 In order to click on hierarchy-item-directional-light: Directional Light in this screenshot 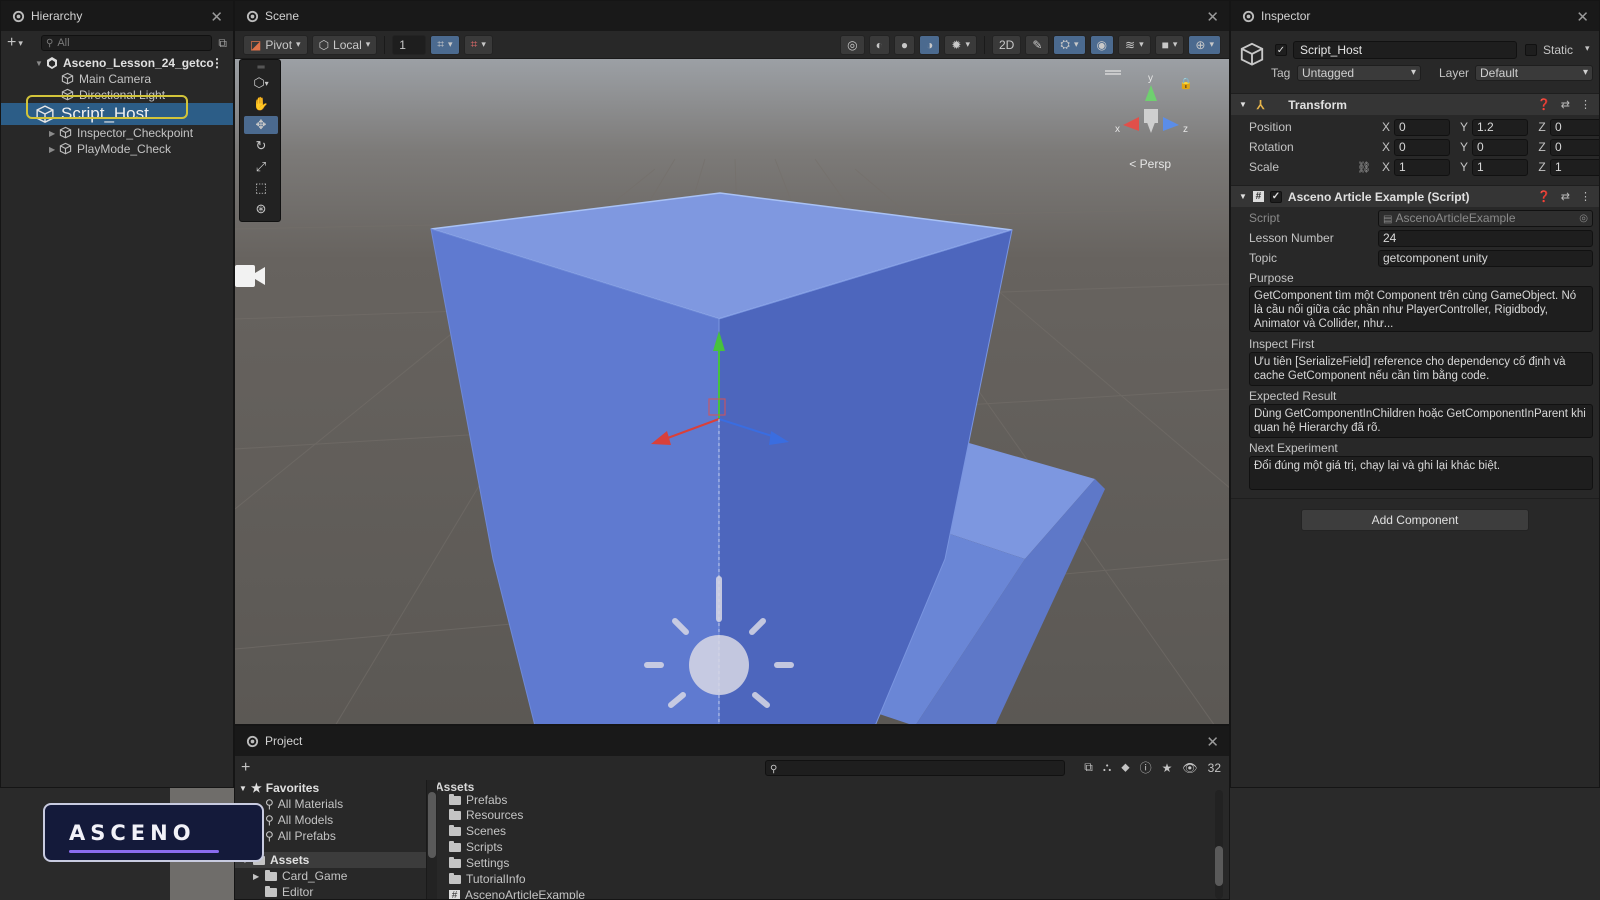, I will do `click(117, 95)`.